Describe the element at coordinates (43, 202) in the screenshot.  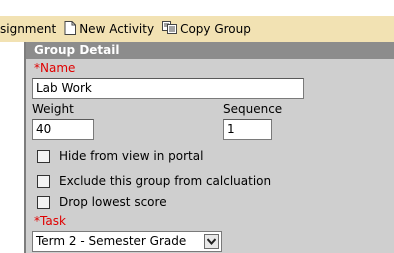
I see `drop-lowest-score-checkbox` at that location.